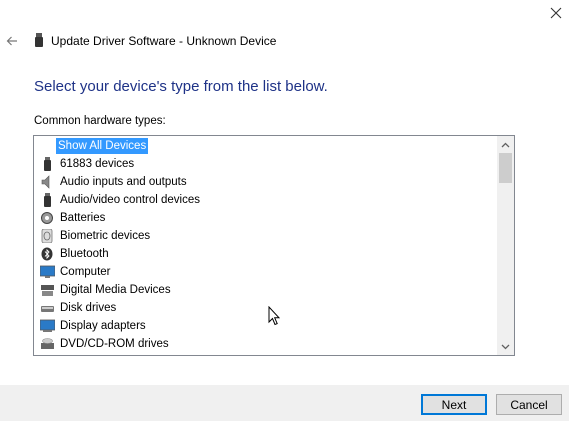 Image resolution: width=569 pixels, height=421 pixels. Describe the element at coordinates (505, 168) in the screenshot. I see `scrollbar-thumb` at that location.